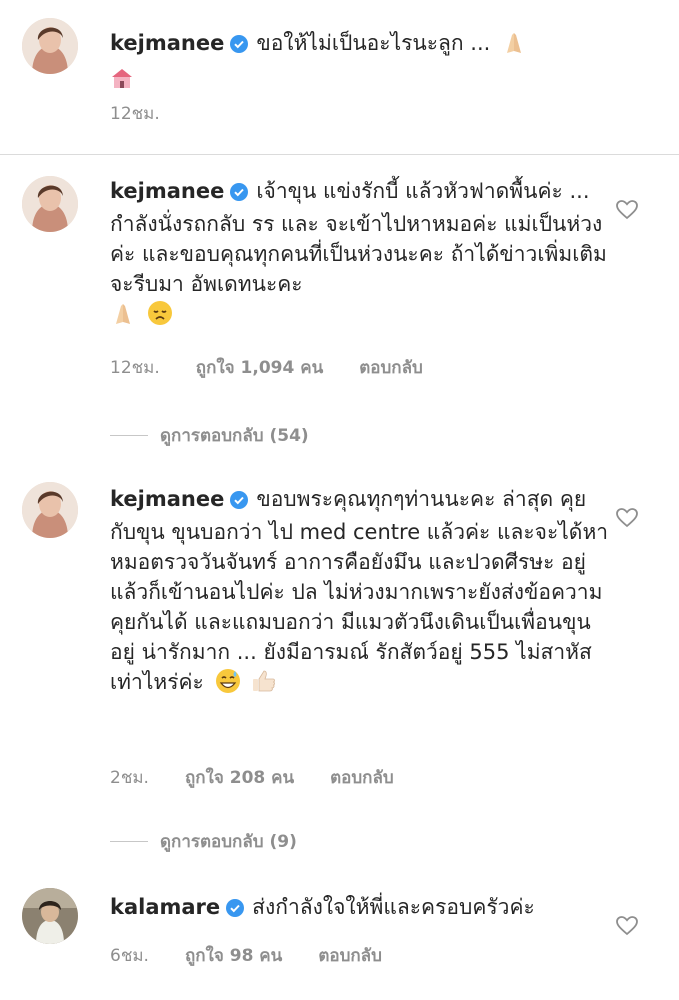 The image size is (679, 1000). I want to click on comment-body: ส่งกำลังใจให้พี่และครอบครัวค่ะ, so click(393, 907).